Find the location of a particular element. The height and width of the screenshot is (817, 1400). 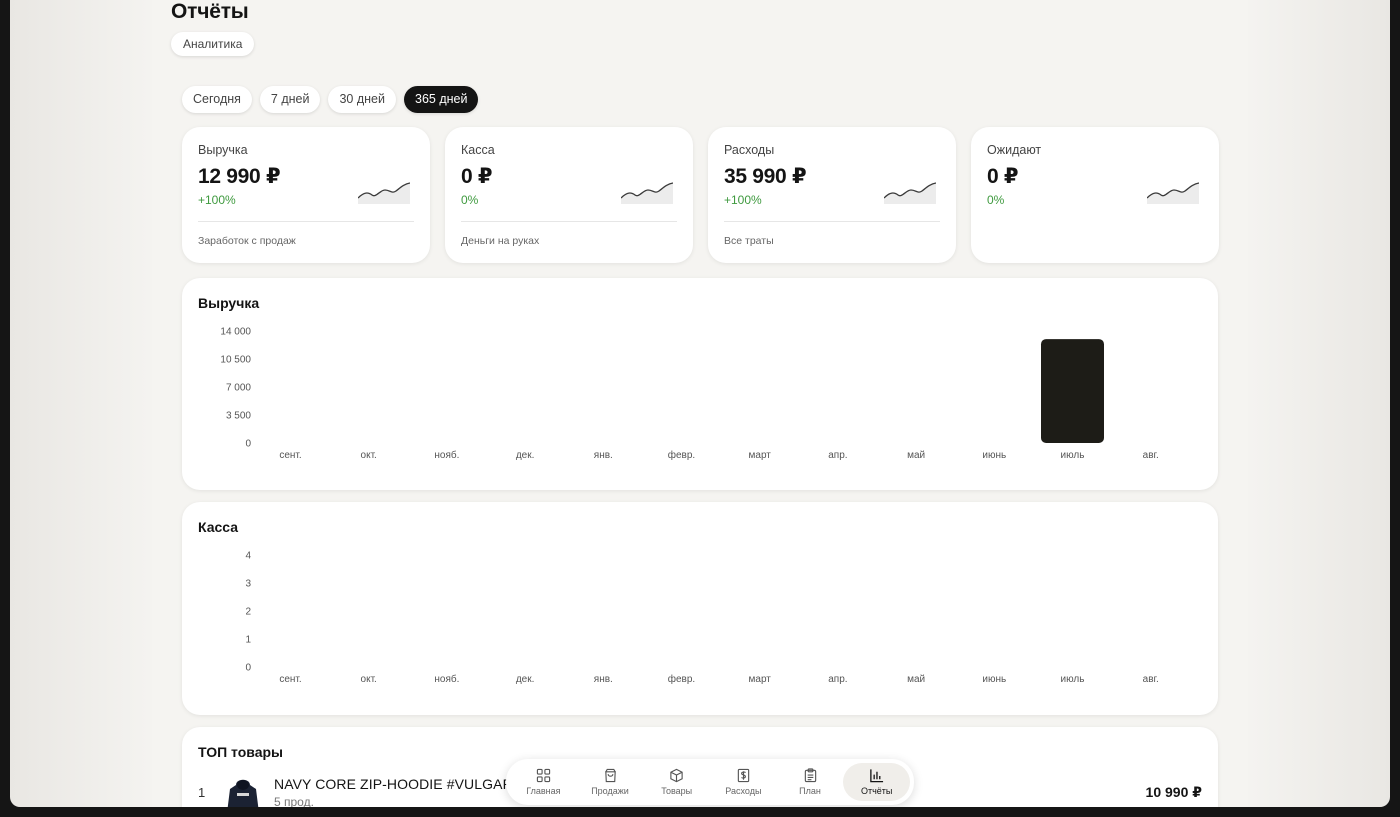

card-expenses: Расходы 35 990 ₽ +100% Все траты is located at coordinates (832, 195).